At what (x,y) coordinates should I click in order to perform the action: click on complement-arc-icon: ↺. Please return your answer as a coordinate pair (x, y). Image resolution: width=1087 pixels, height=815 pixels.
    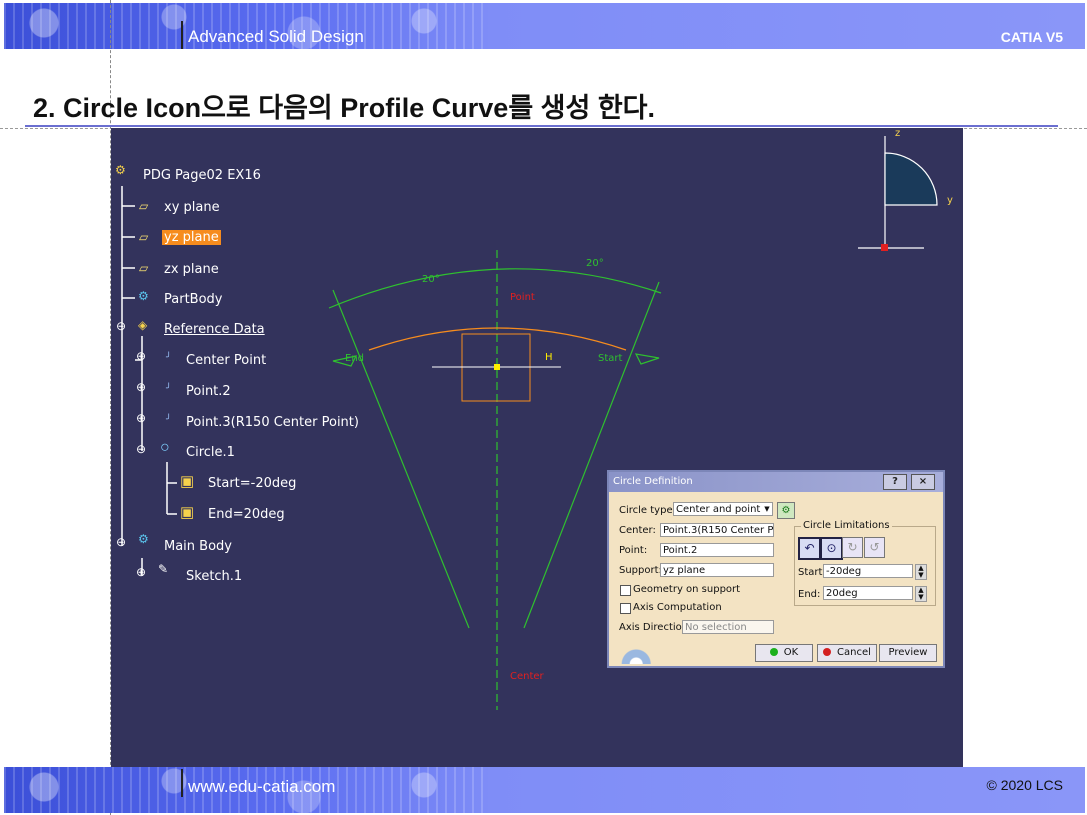
    Looking at the image, I should click on (874, 547).